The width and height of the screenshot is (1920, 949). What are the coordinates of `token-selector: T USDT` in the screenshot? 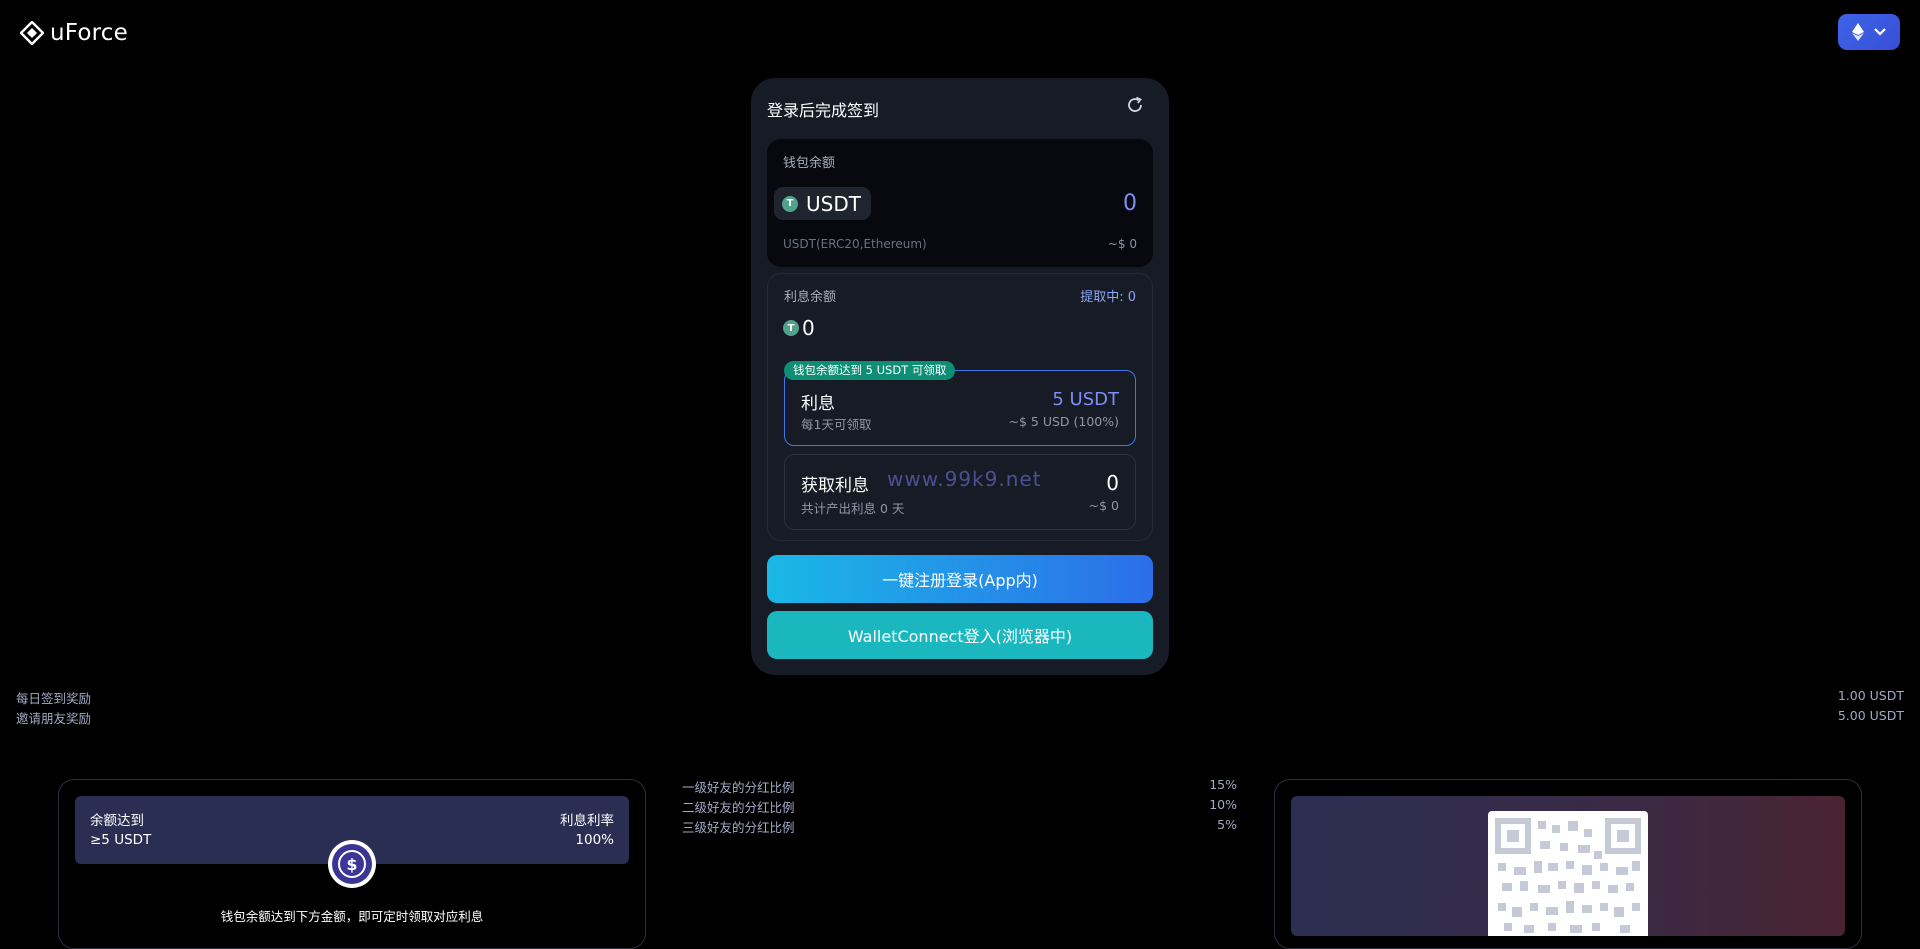 It's located at (822, 203).